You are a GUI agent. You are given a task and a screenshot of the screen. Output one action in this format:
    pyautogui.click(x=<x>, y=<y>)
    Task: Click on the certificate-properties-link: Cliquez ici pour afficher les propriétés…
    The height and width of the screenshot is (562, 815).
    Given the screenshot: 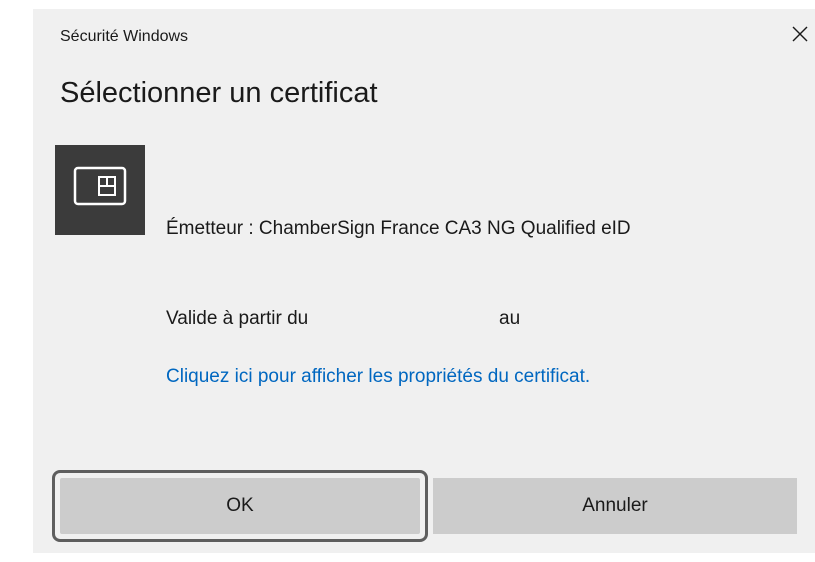 What is the action you would take?
    pyautogui.click(x=406, y=377)
    